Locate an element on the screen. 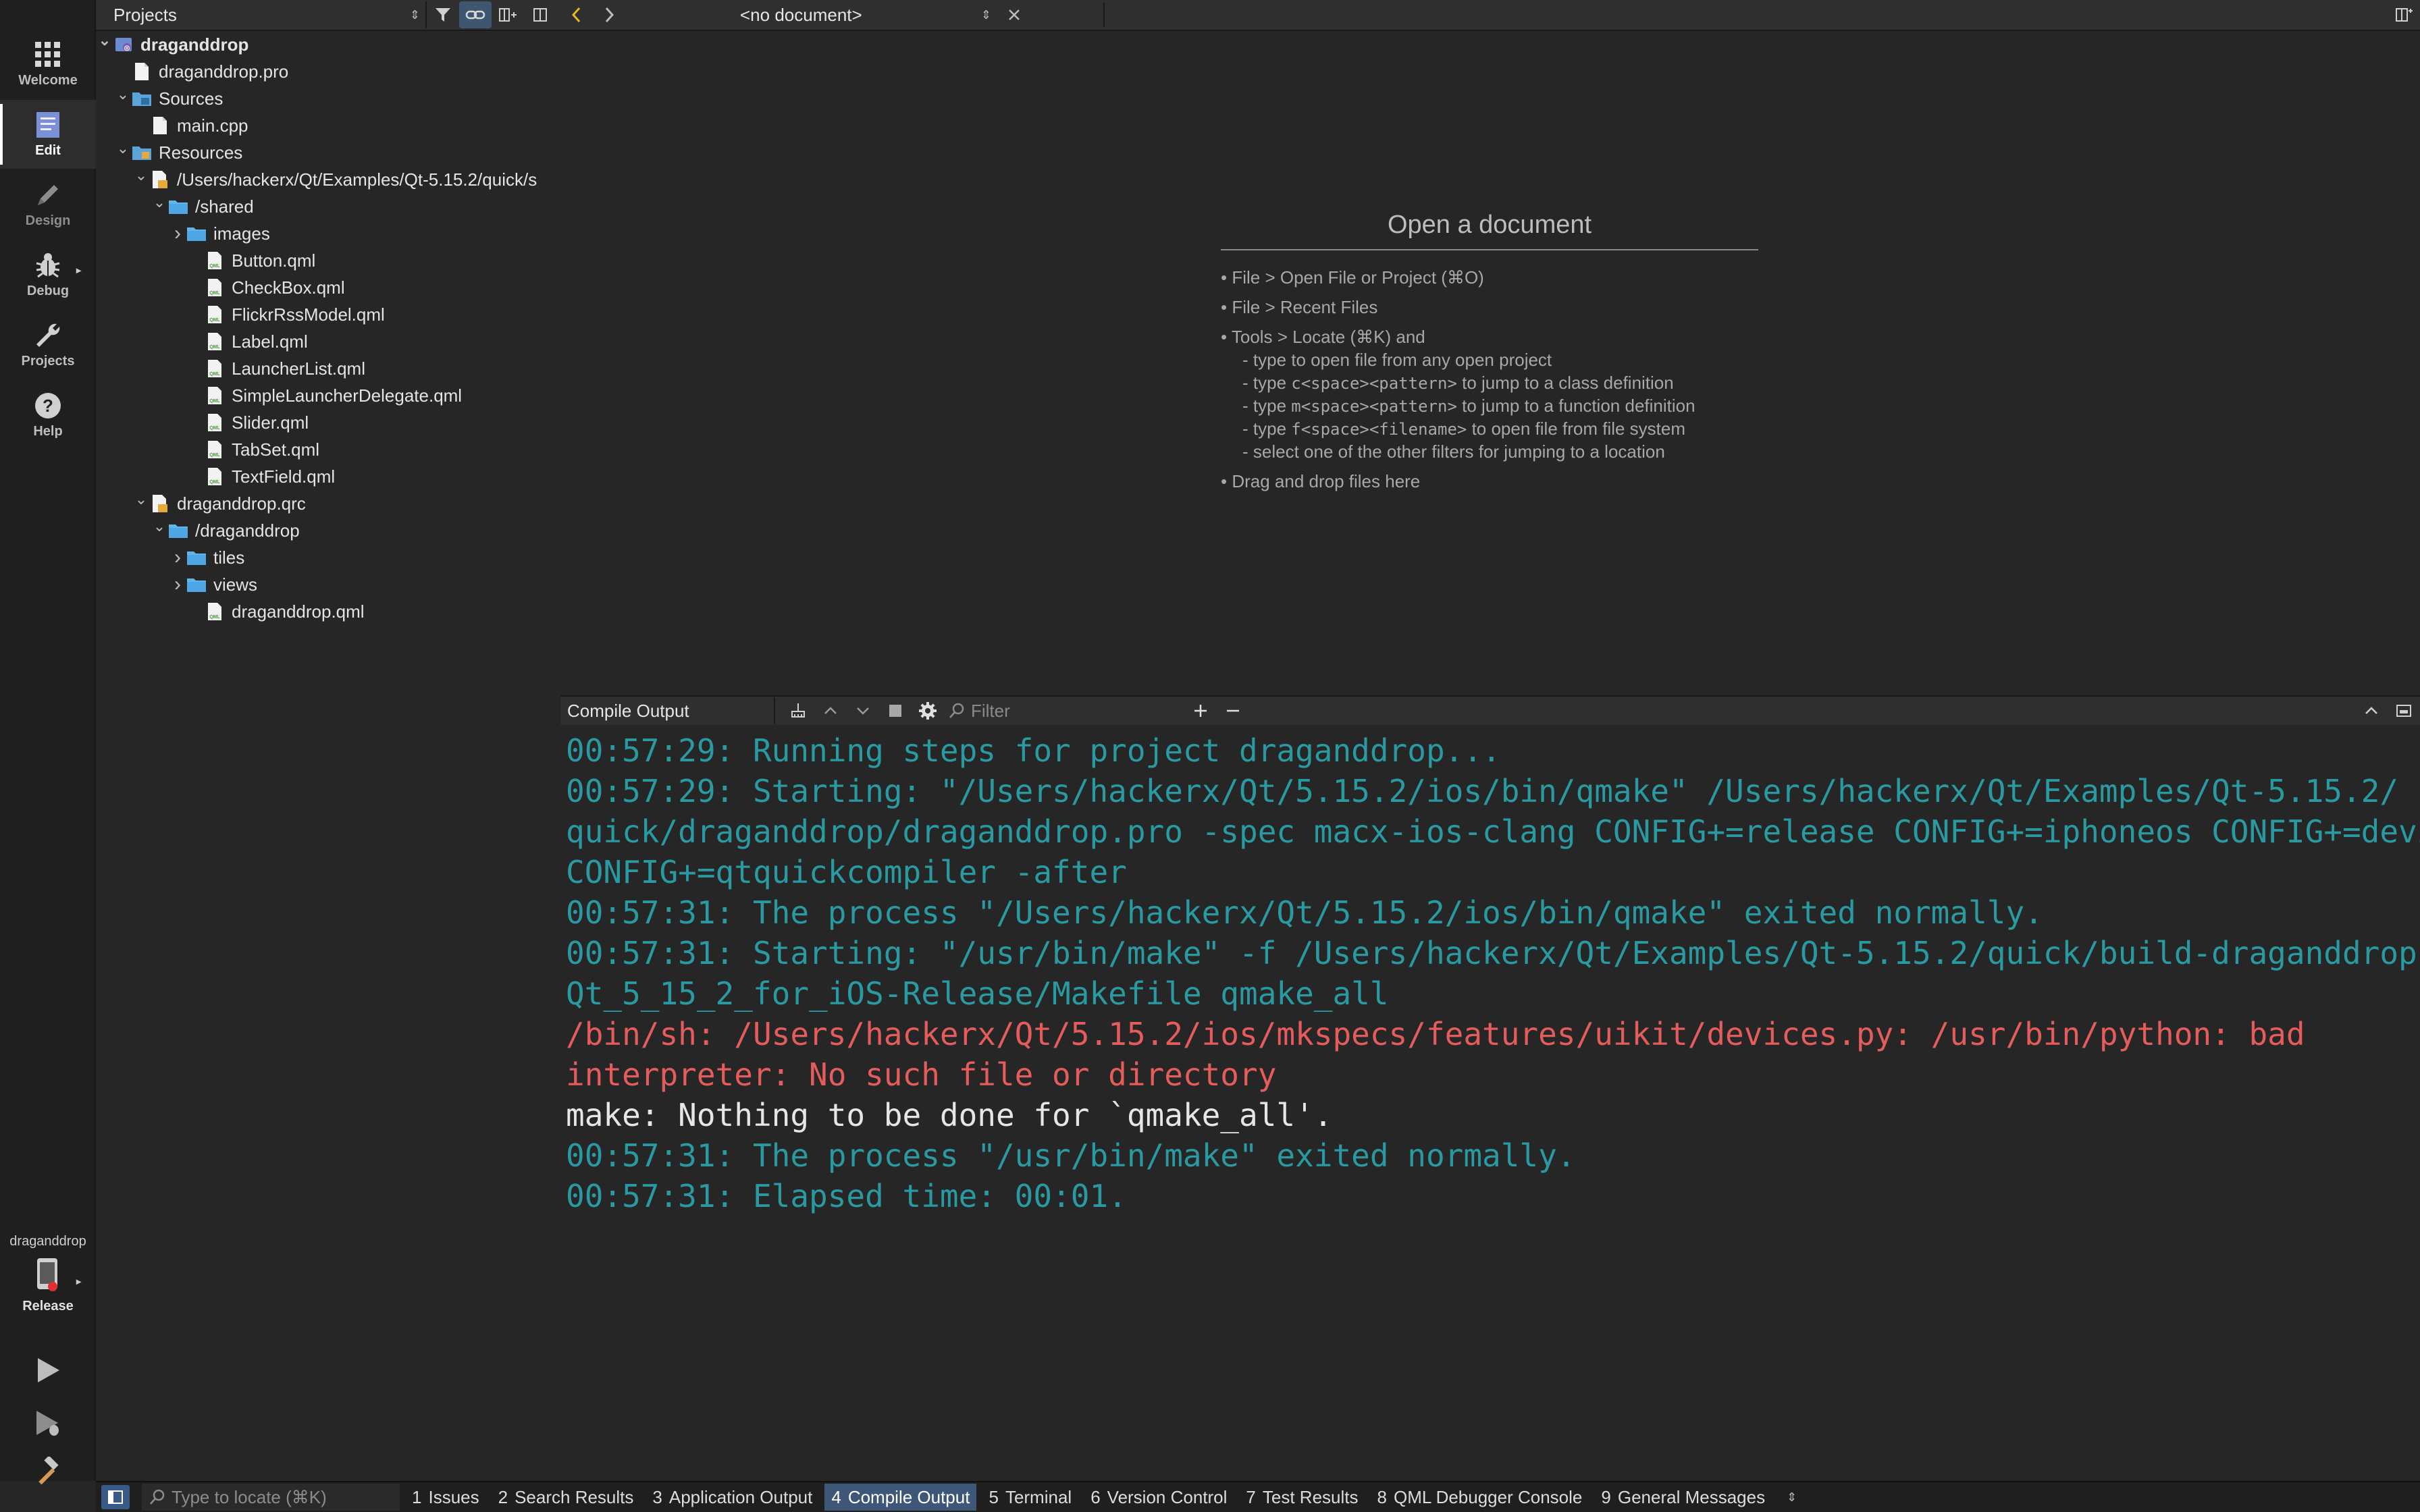  navigation-view-selector: Projects ⇕ is located at coordinates (266, 14).